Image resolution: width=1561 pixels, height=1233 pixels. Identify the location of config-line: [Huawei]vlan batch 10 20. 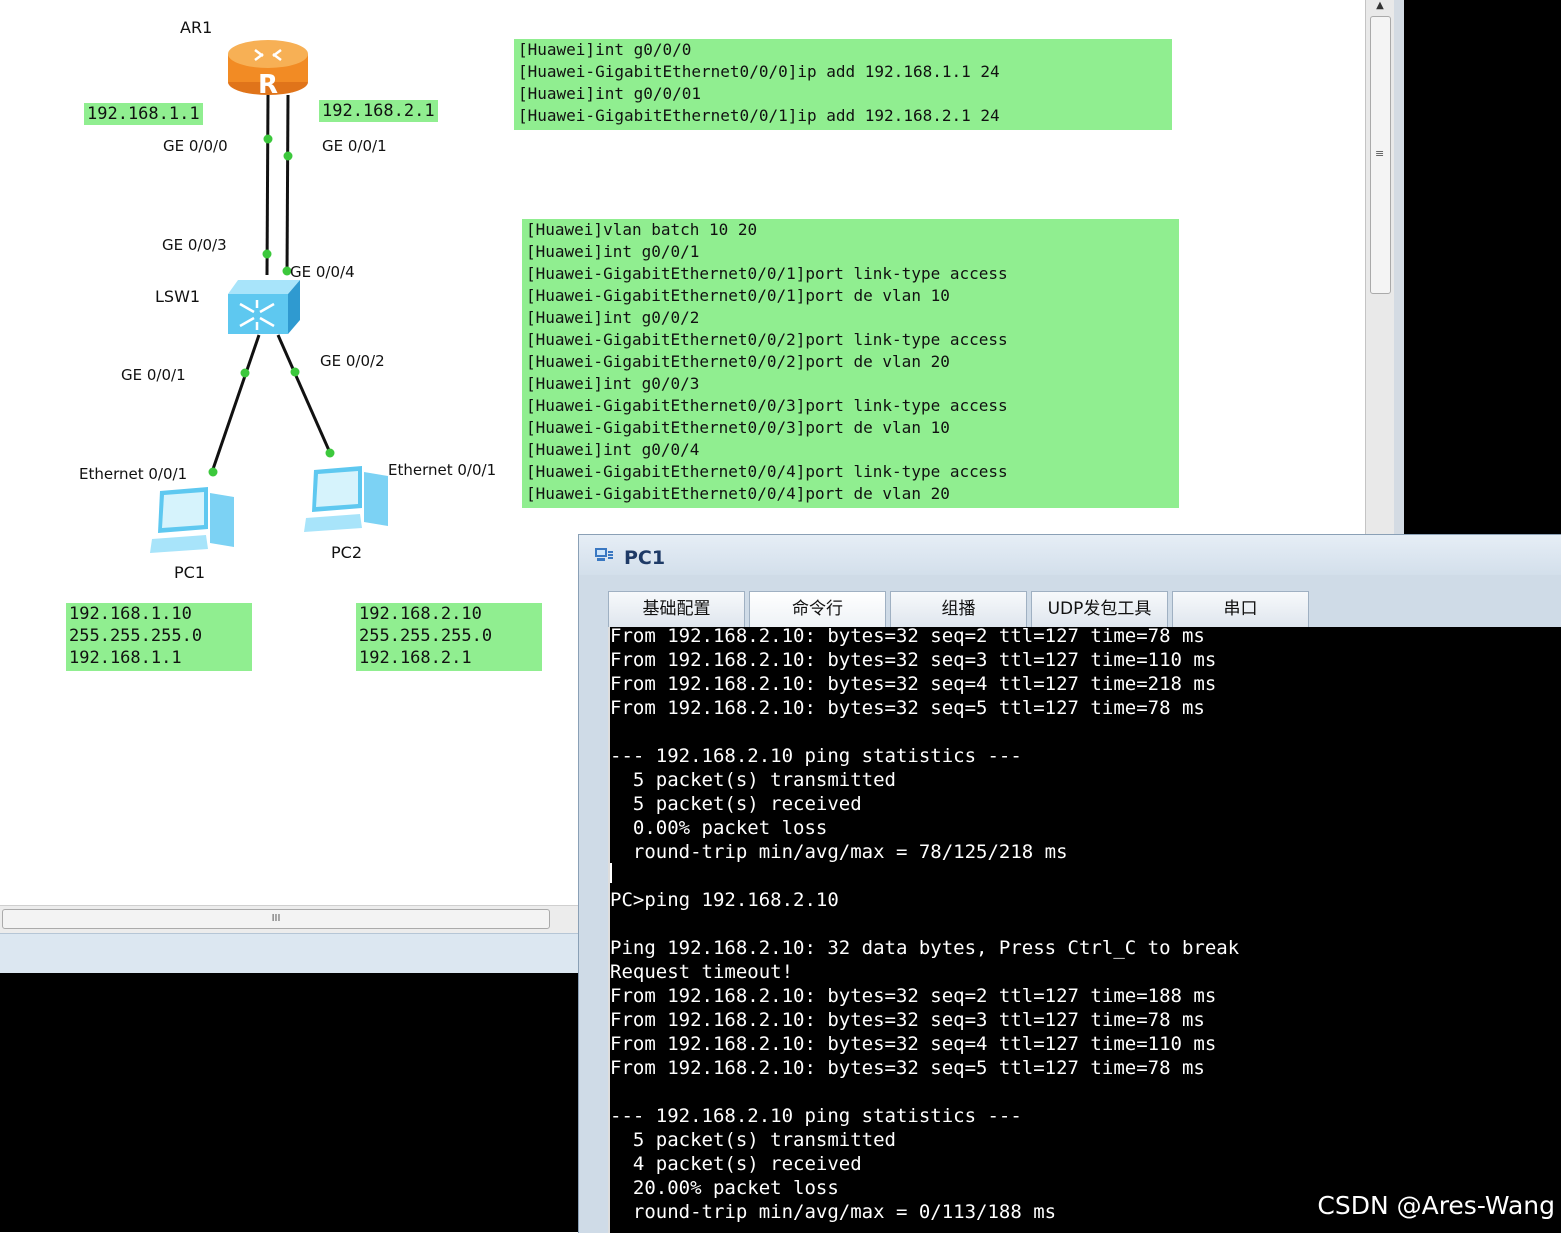
(642, 229).